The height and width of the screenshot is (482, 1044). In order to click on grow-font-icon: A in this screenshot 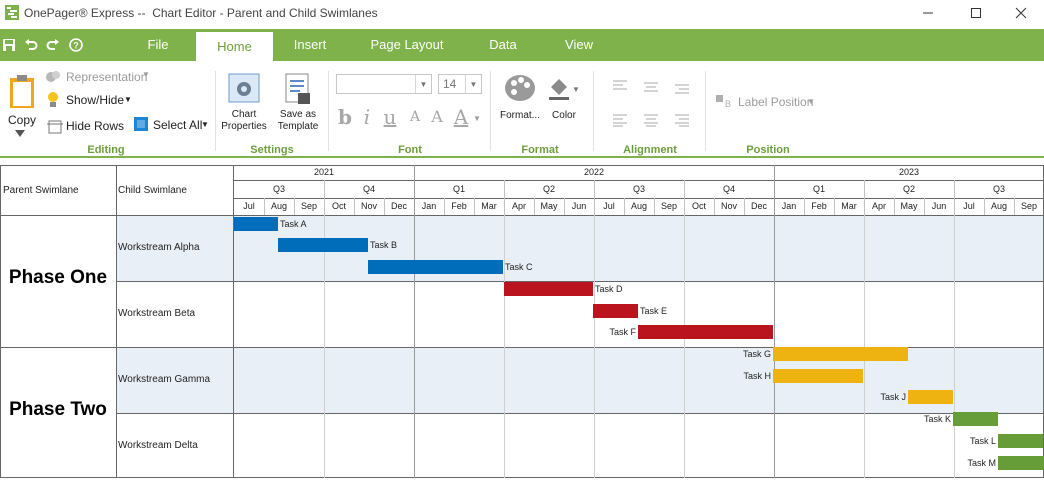, I will do `click(415, 117)`.